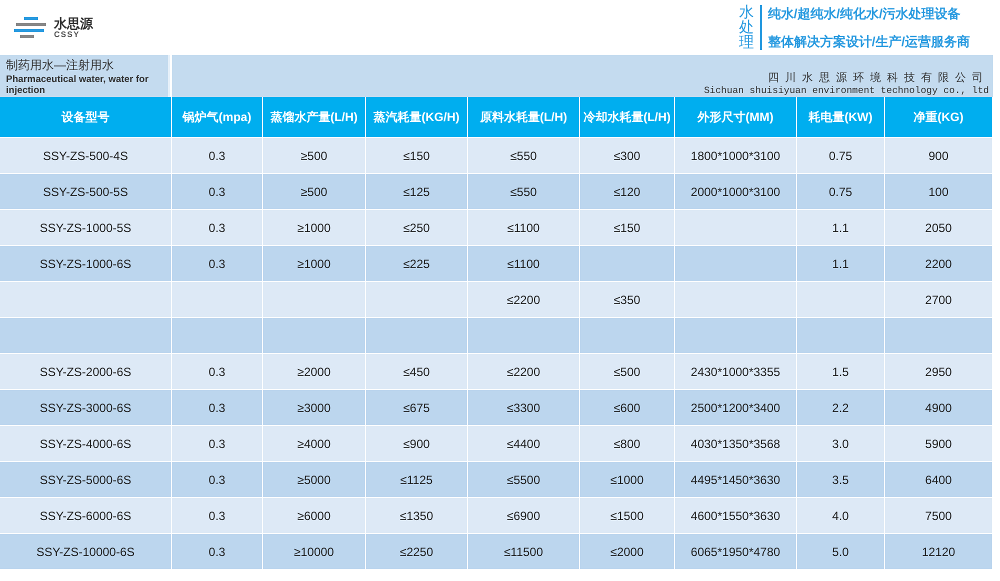 Image resolution: width=1000 pixels, height=581 pixels. I want to click on table-cell: SSY-ZS-1000-5S, so click(86, 228).